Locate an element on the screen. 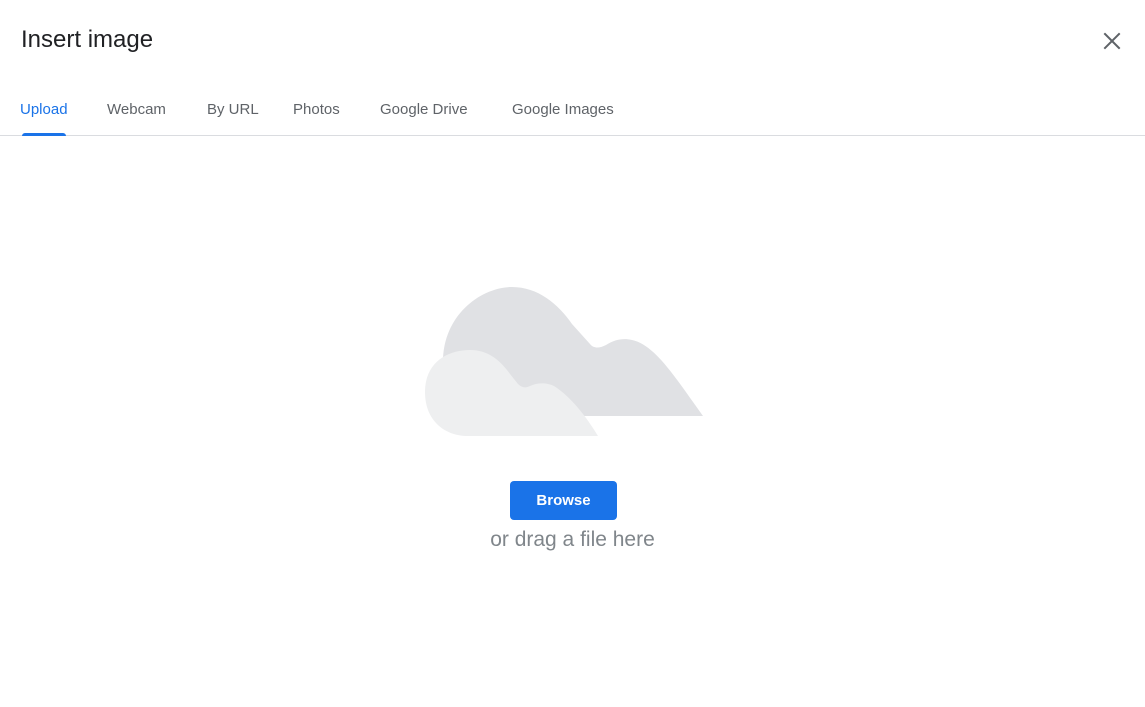  tab-photos: Photos is located at coordinates (316, 112).